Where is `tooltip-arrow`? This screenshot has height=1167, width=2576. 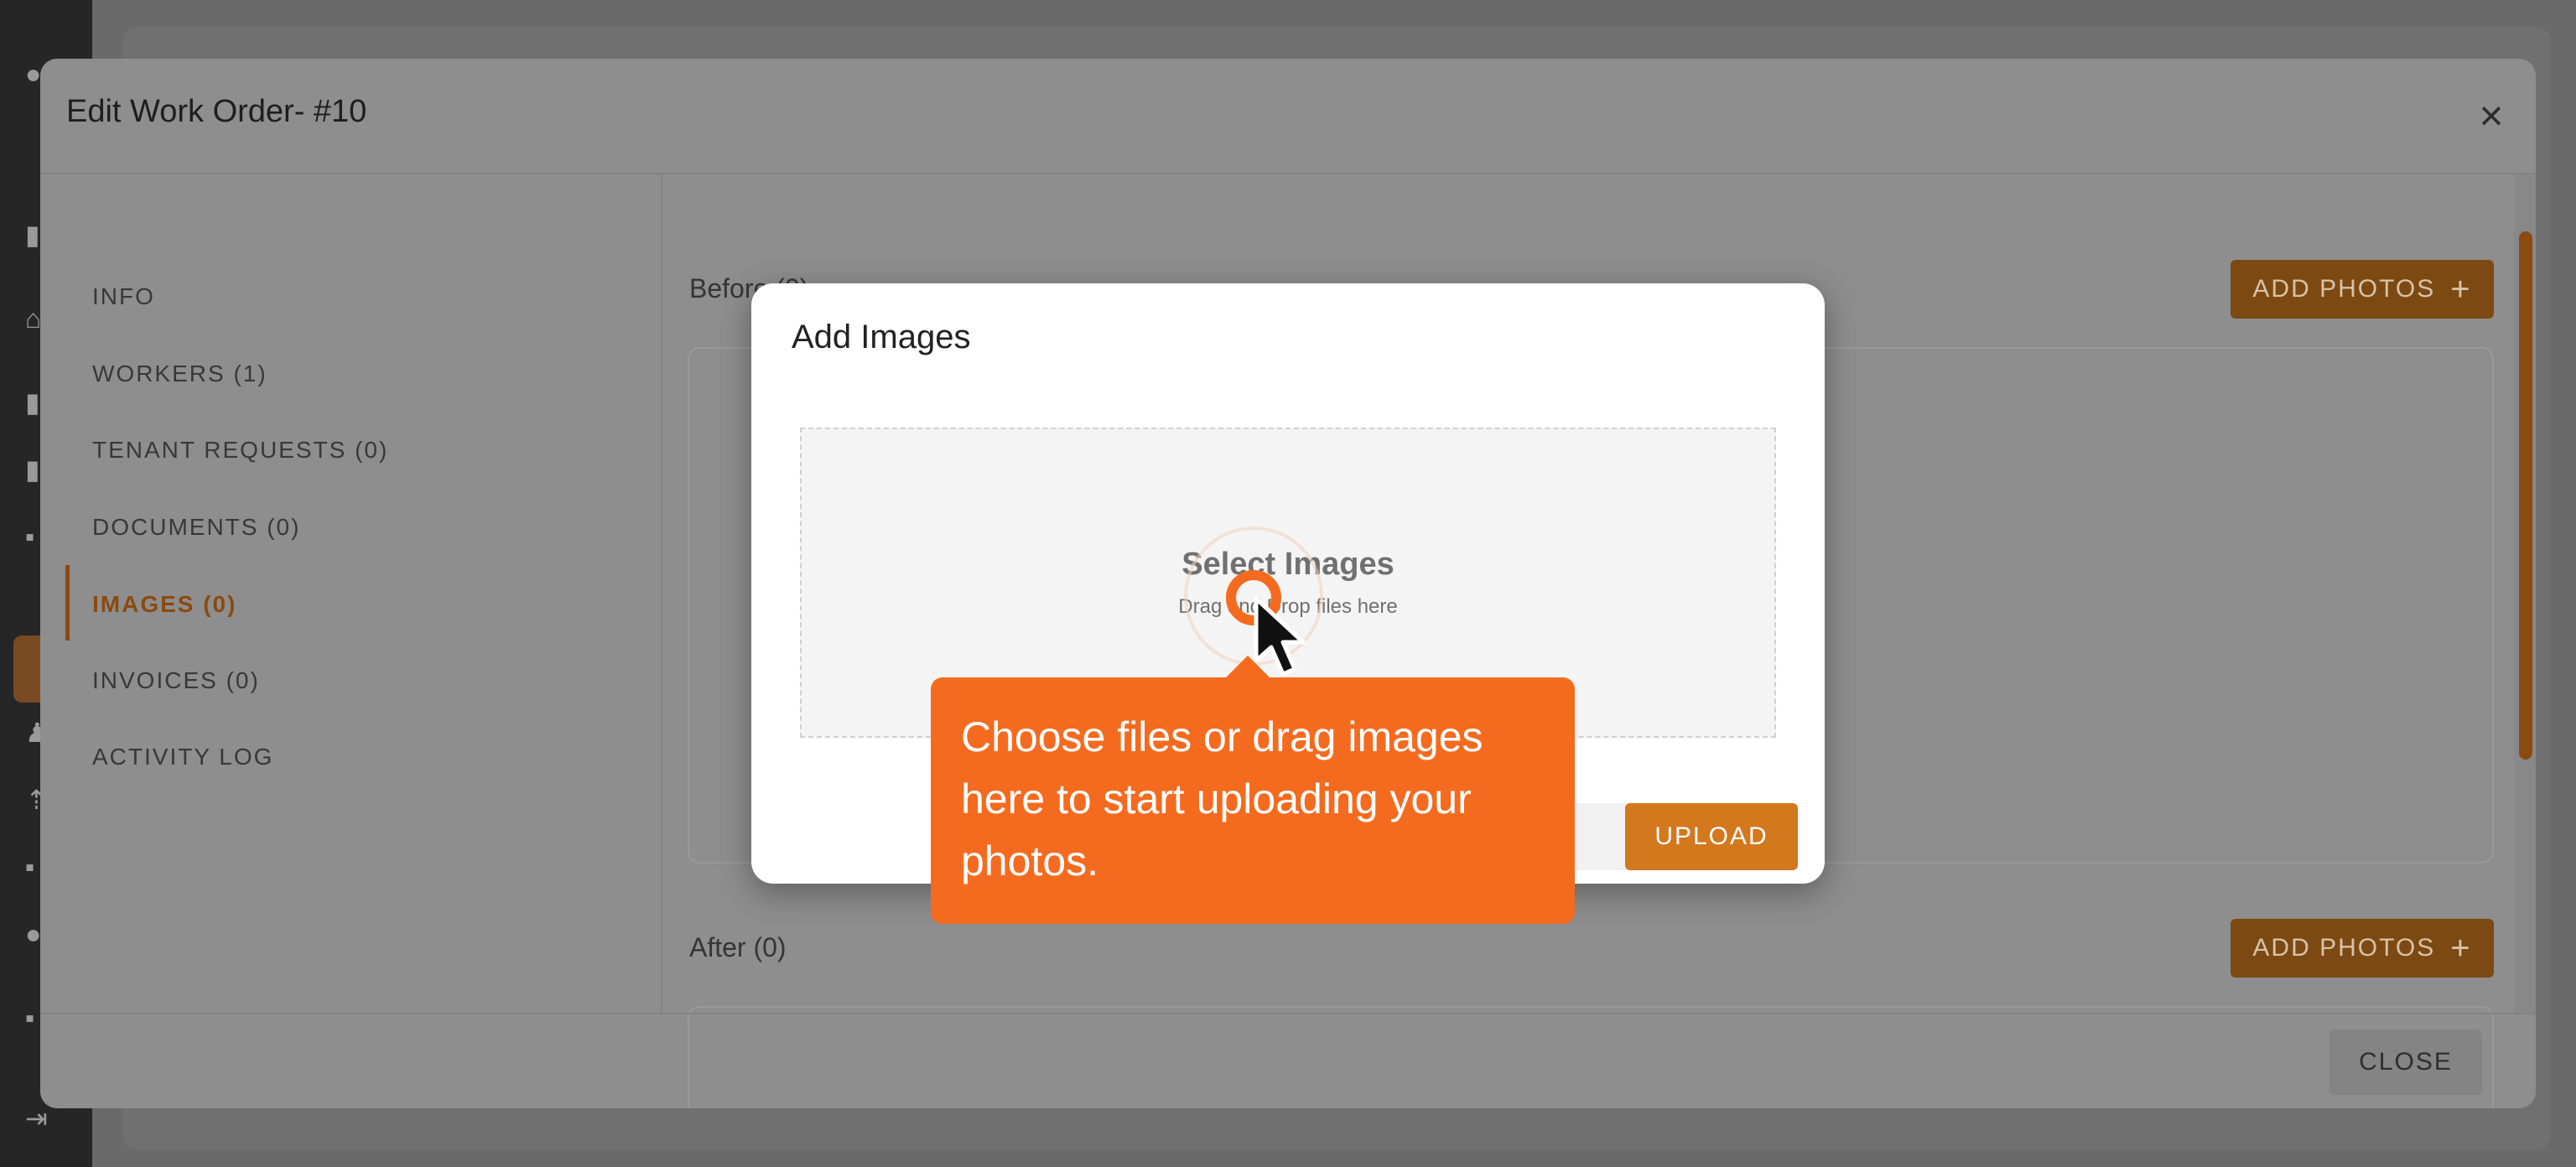
tooltip-arrow is located at coordinates (1247, 667).